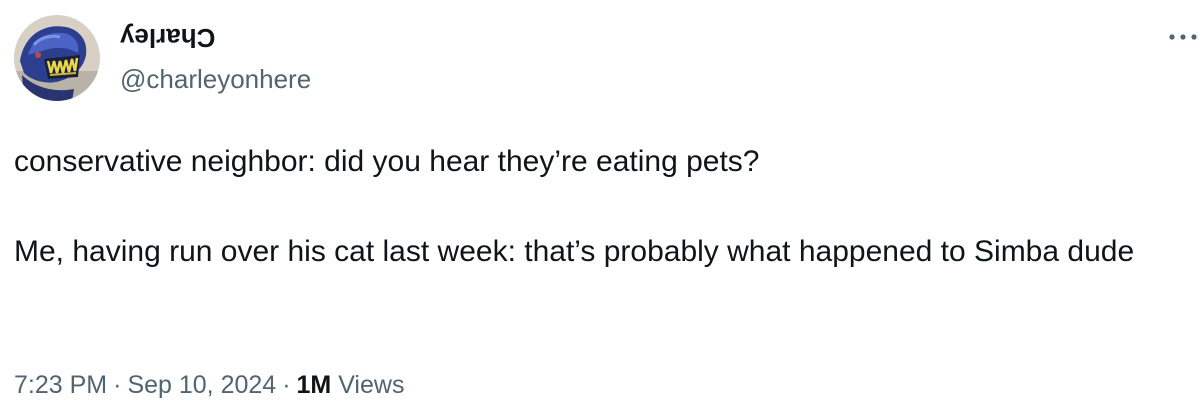 Image resolution: width=1200 pixels, height=411 pixels. Describe the element at coordinates (215, 79) in the screenshot. I see `user-handle: @charleyonhere` at that location.